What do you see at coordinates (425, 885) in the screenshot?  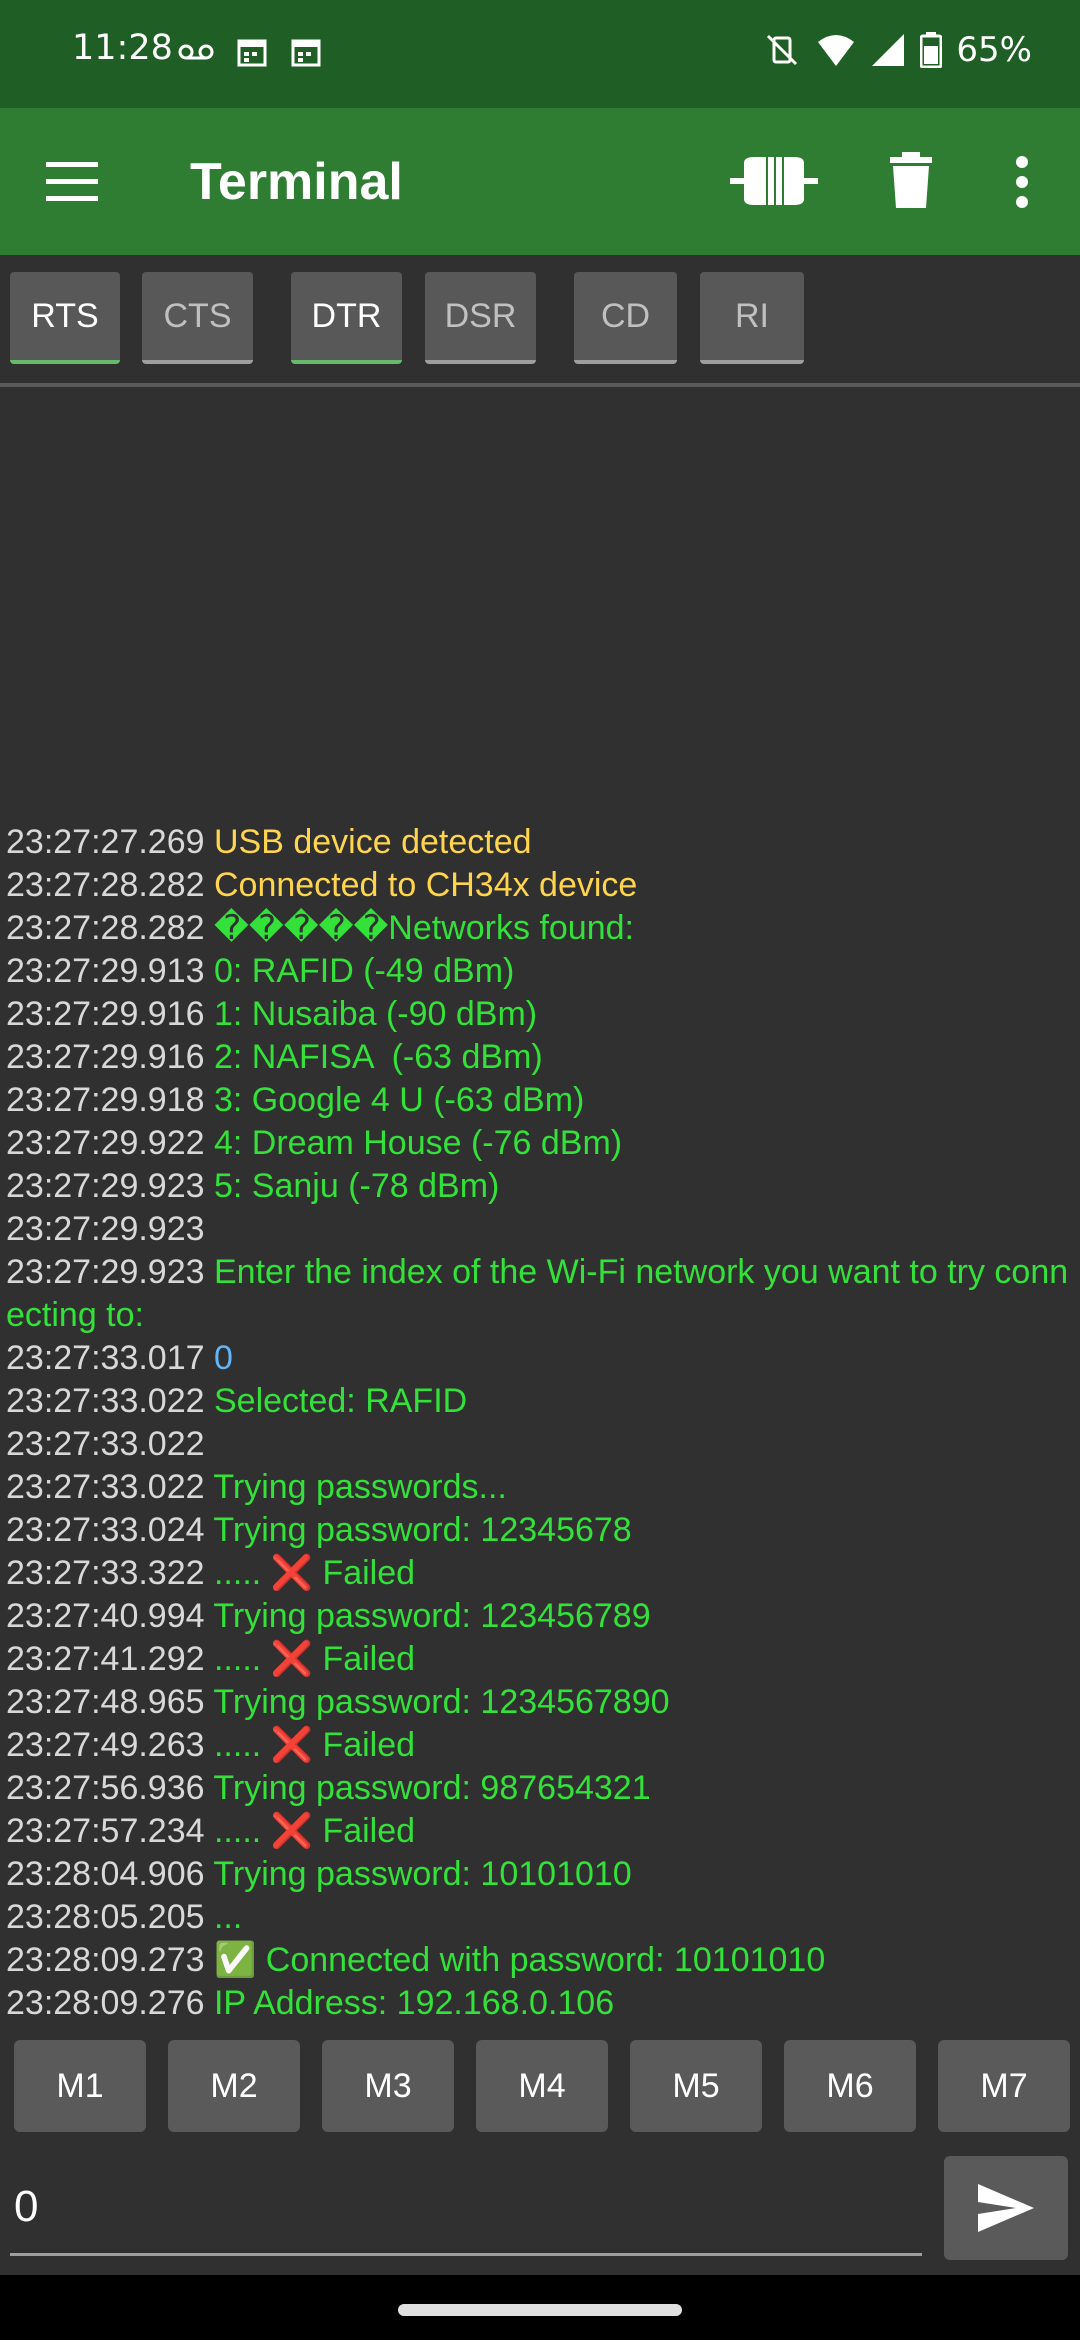 I see `log-message: Connected to CH34x device` at bounding box center [425, 885].